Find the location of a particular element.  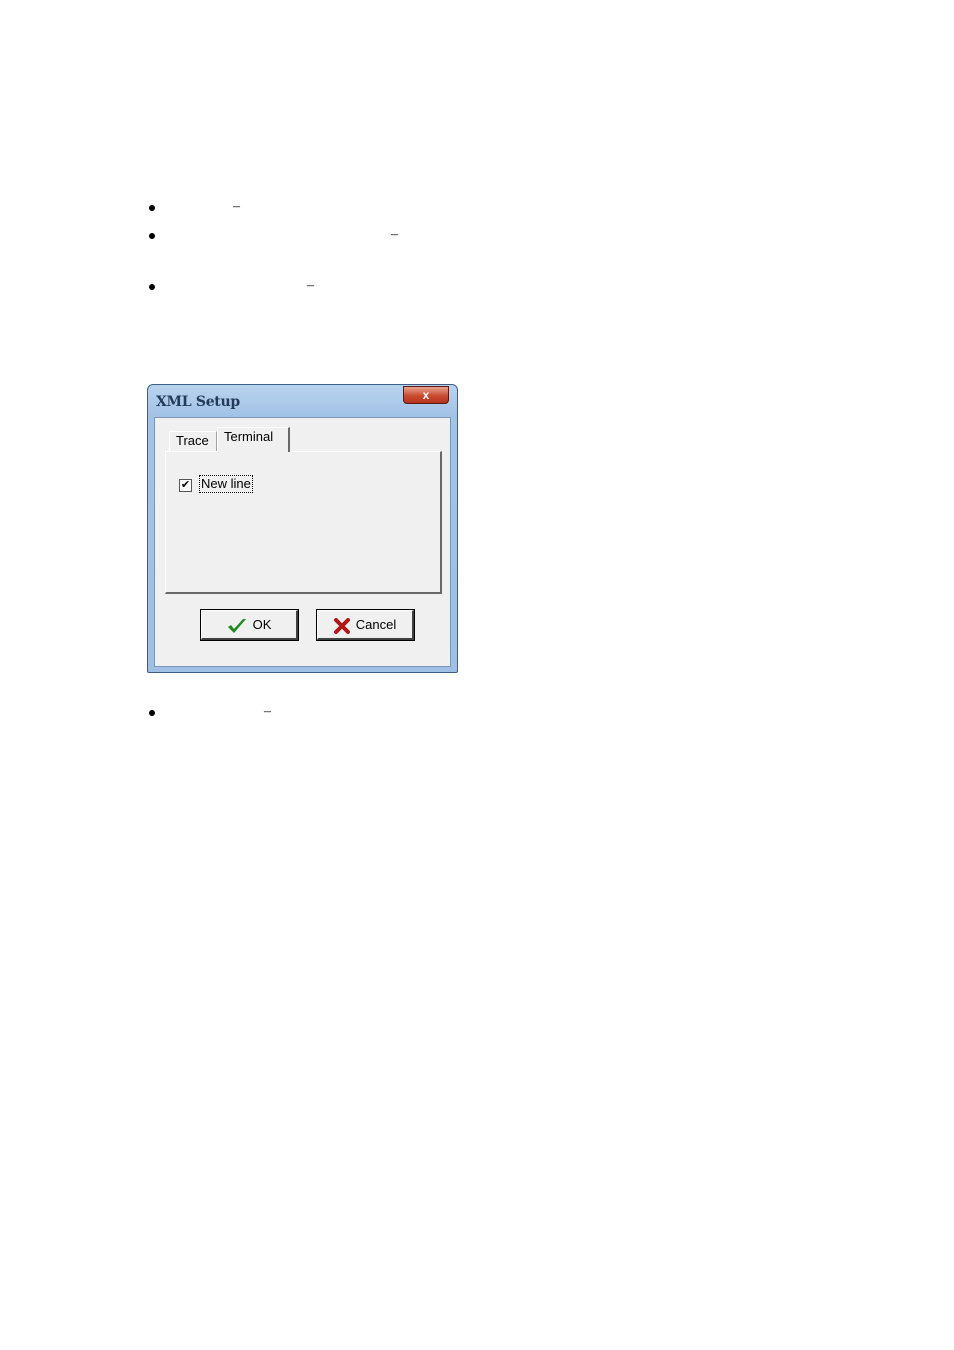

ok-button: OK is located at coordinates (249, 625).